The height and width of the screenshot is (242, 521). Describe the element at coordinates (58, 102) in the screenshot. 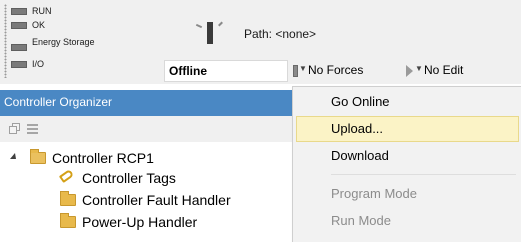

I see `controller-organizer-title: Controller Organizer` at that location.